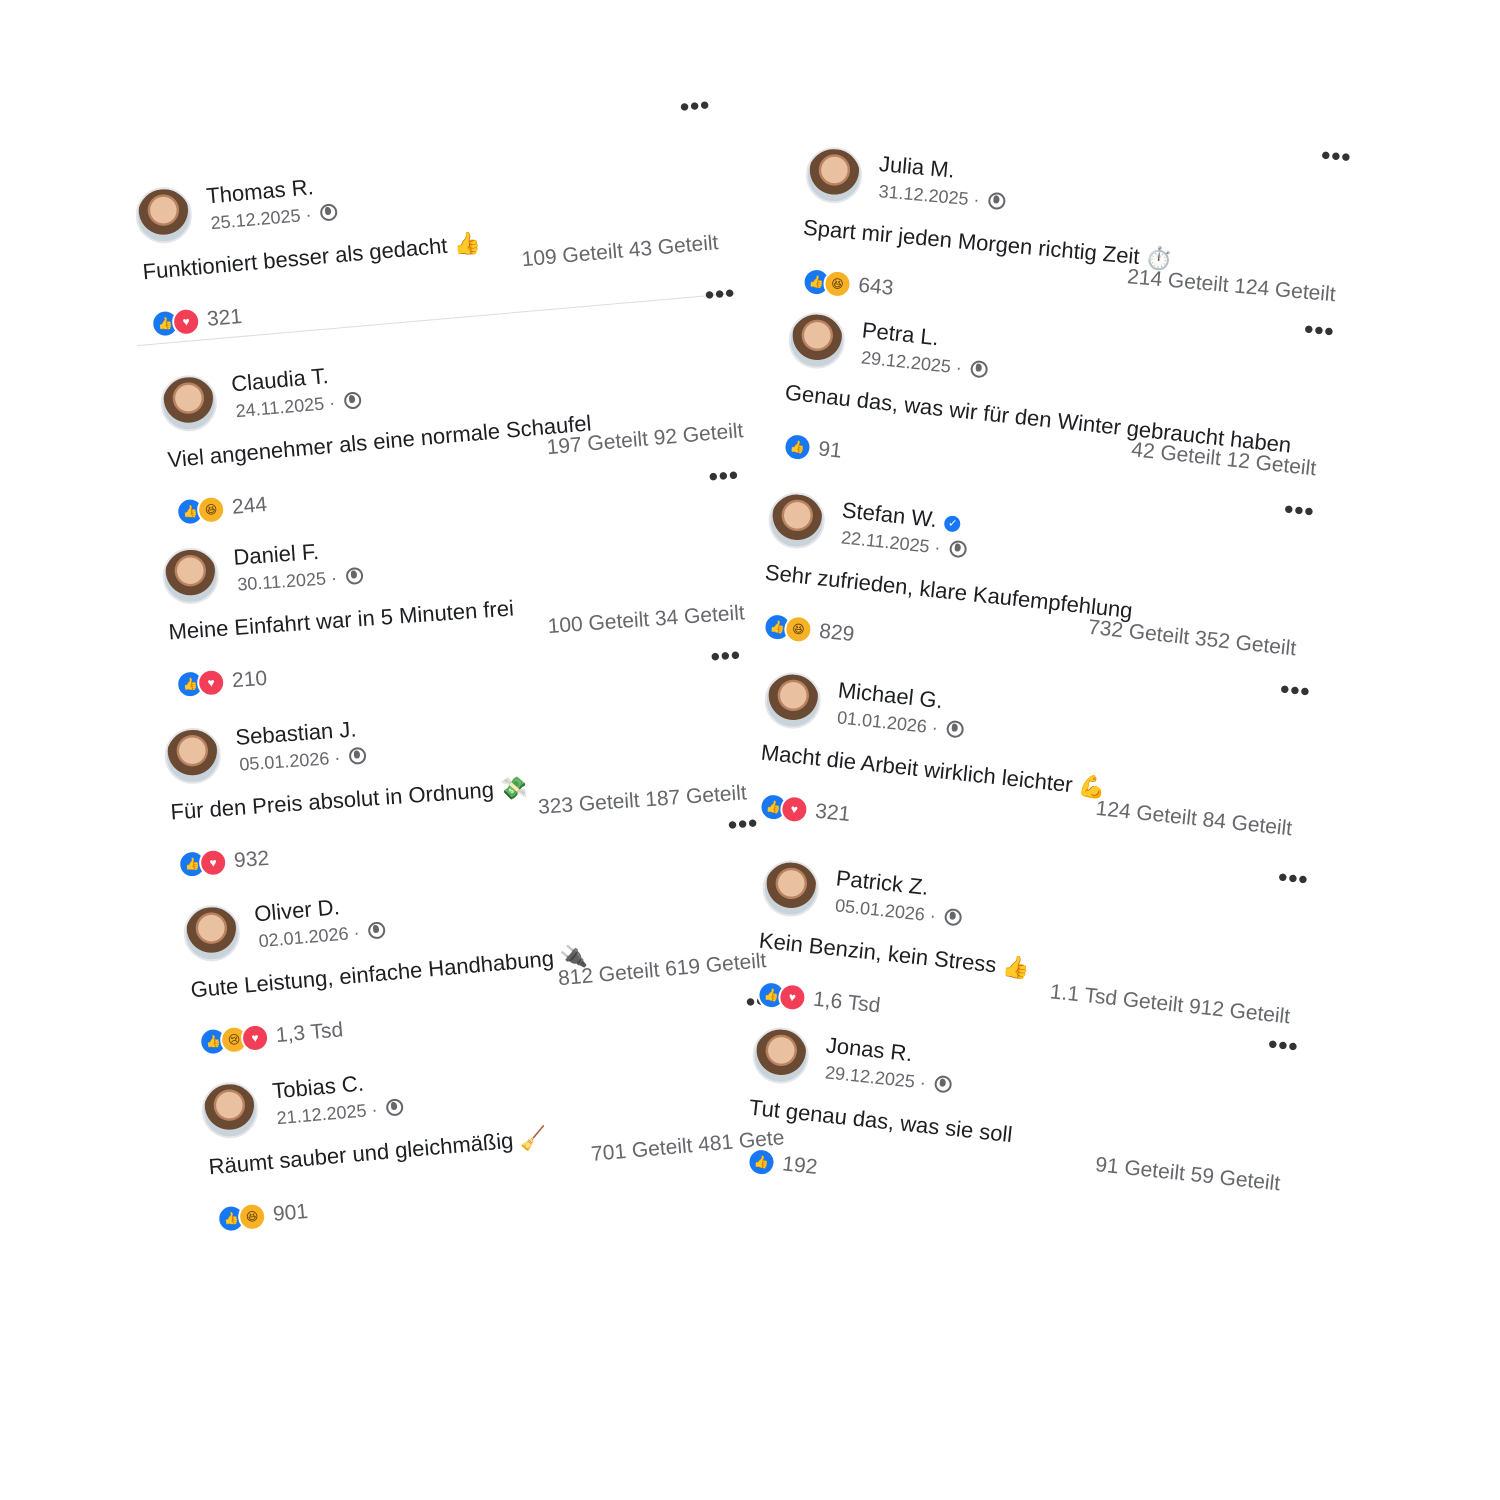 Image resolution: width=1500 pixels, height=1500 pixels. I want to click on share-count: 214 Geteilt 124 Geteilt, so click(1231, 286).